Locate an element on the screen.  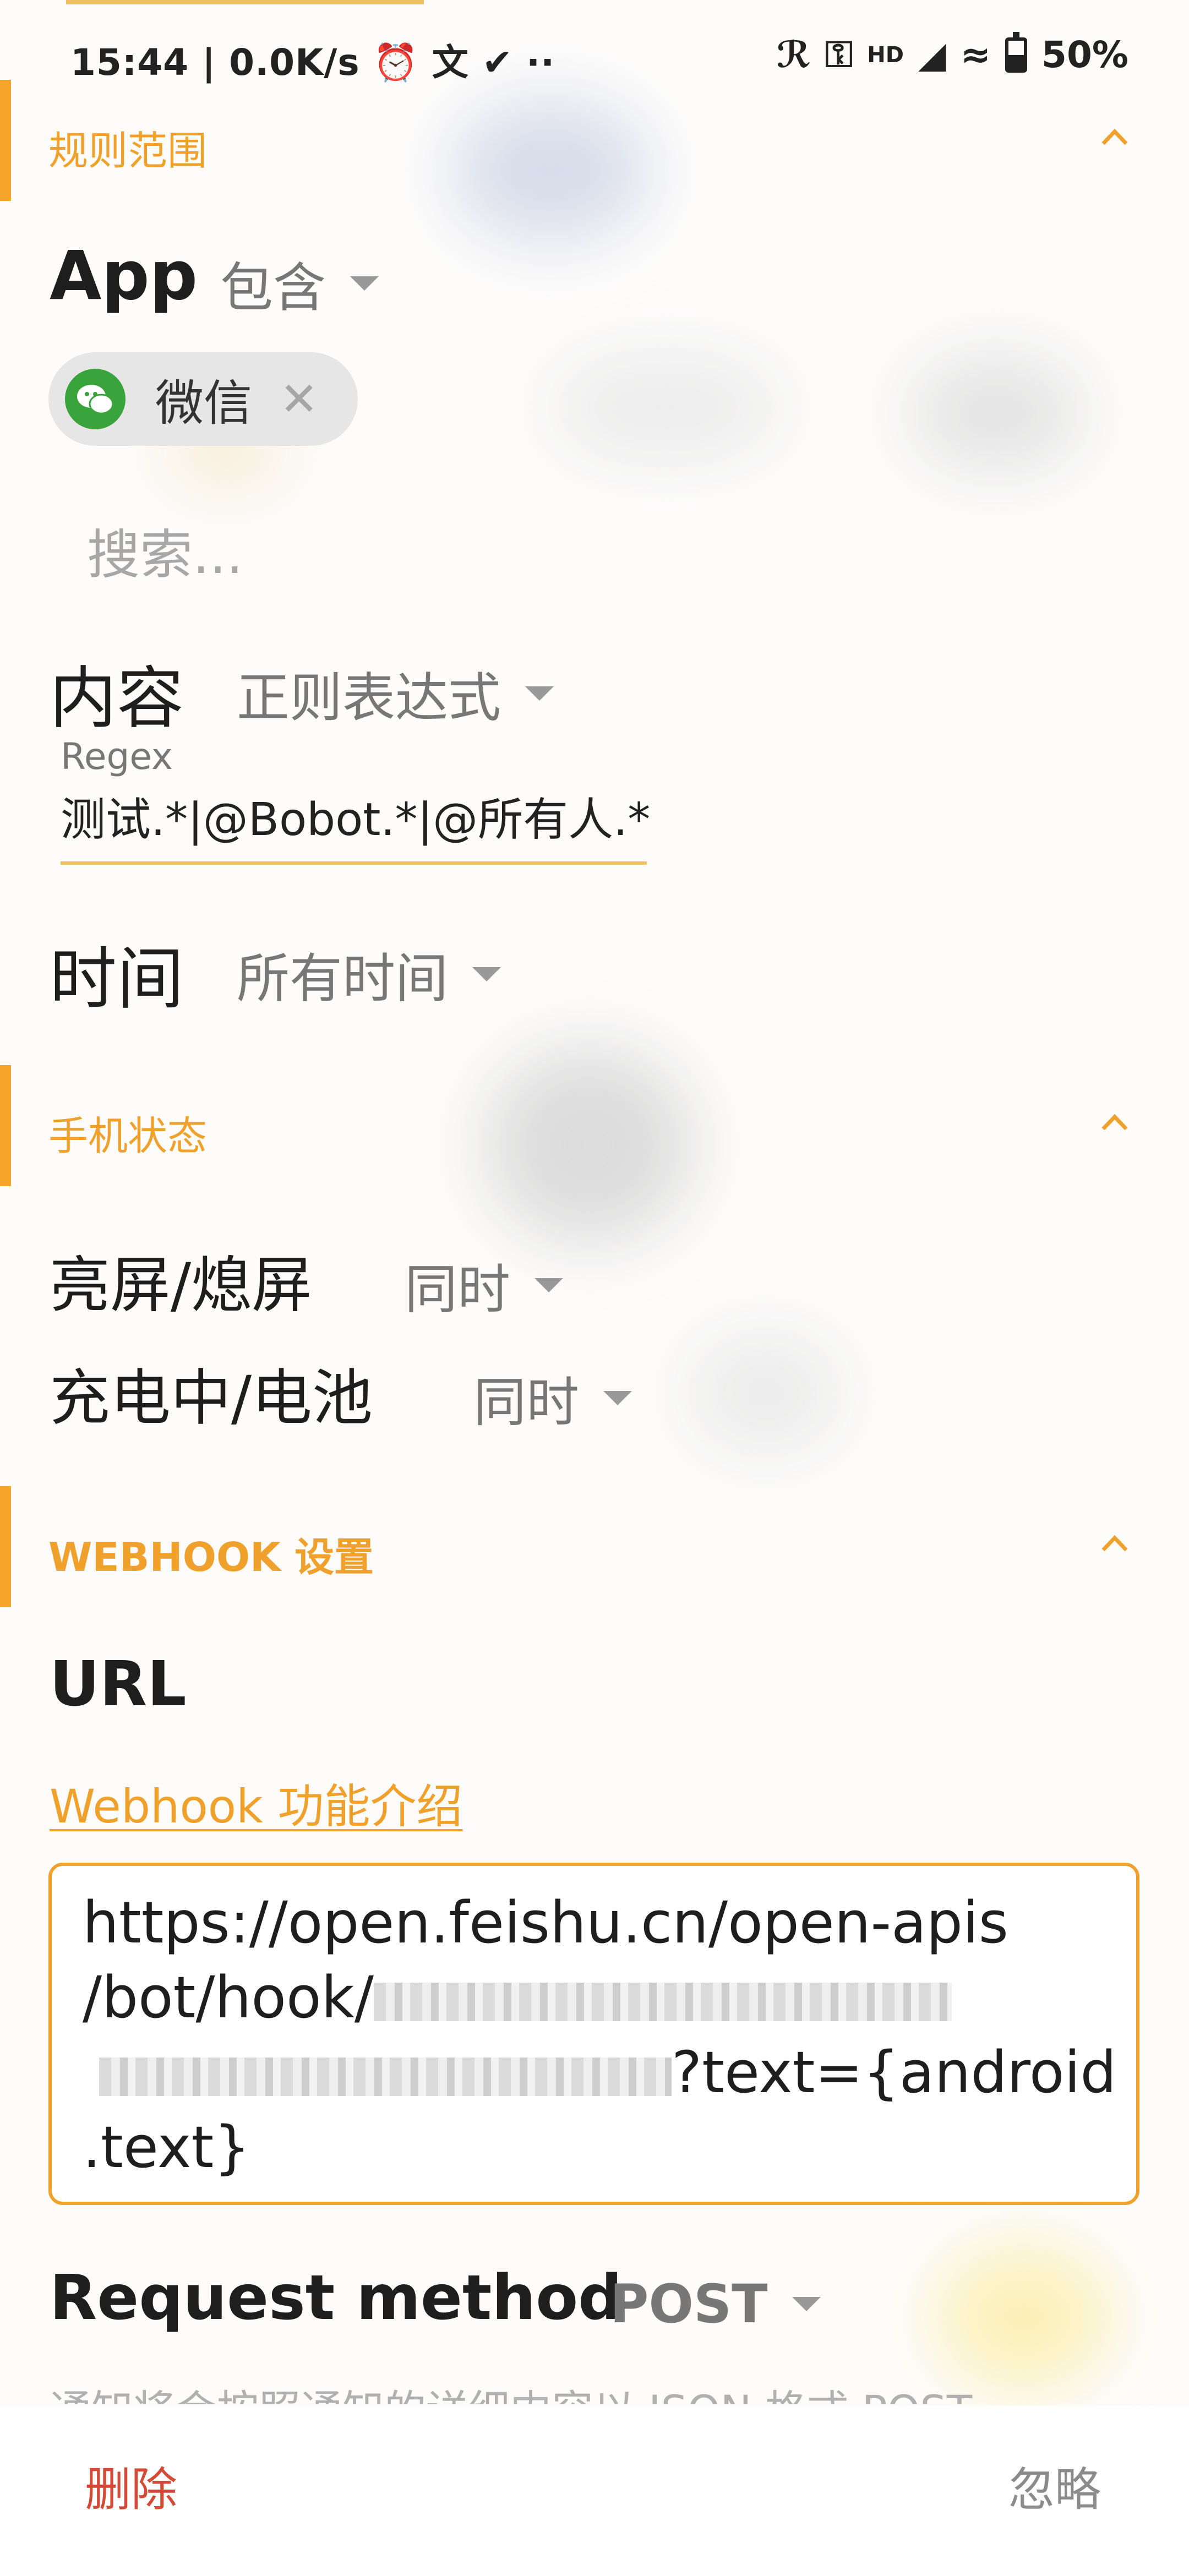
screen-state-dropdown: 同时 is located at coordinates (484, 1285).